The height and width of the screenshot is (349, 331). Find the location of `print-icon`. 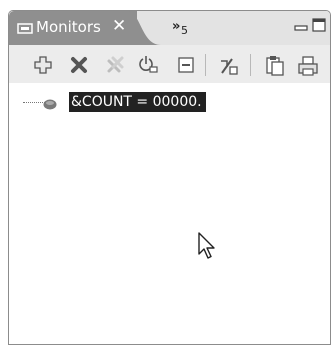

print-icon is located at coordinates (307, 65).